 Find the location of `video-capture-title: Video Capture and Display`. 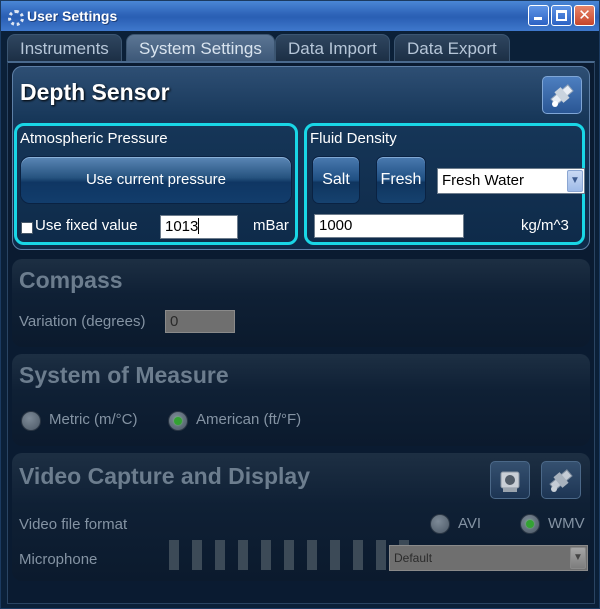

video-capture-title: Video Capture and Display is located at coordinates (164, 476).